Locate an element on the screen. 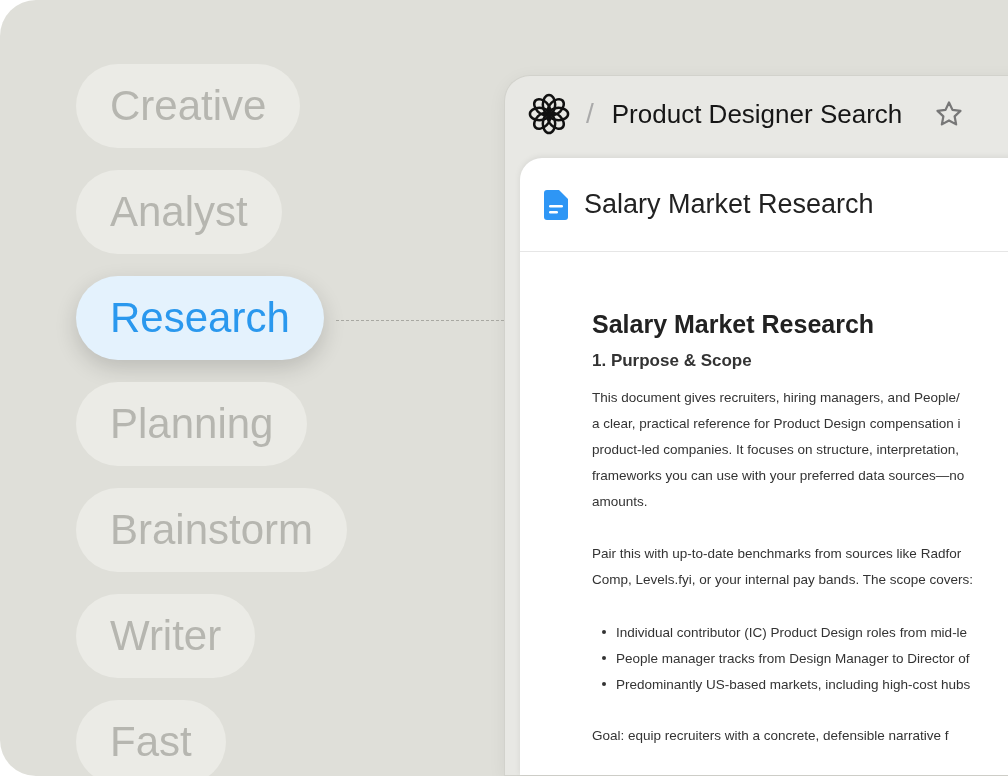  bullet-text: Individual contributor (IC) Product Design roles from mid-le is located at coordinates (792, 632).